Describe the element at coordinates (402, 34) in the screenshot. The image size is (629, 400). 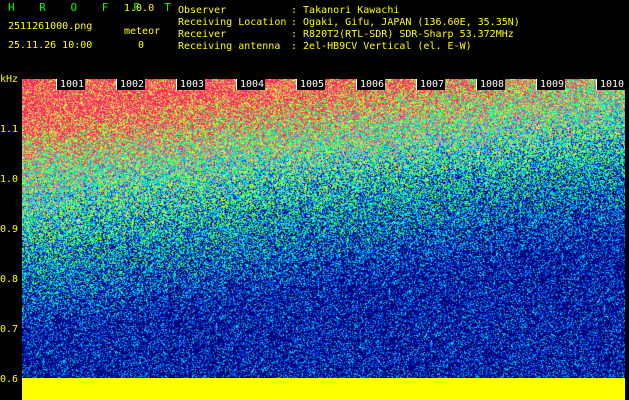
I see `receiver-value: : R820T2(RTL-SDR) SDR-Sharp 53.372MHz` at that location.